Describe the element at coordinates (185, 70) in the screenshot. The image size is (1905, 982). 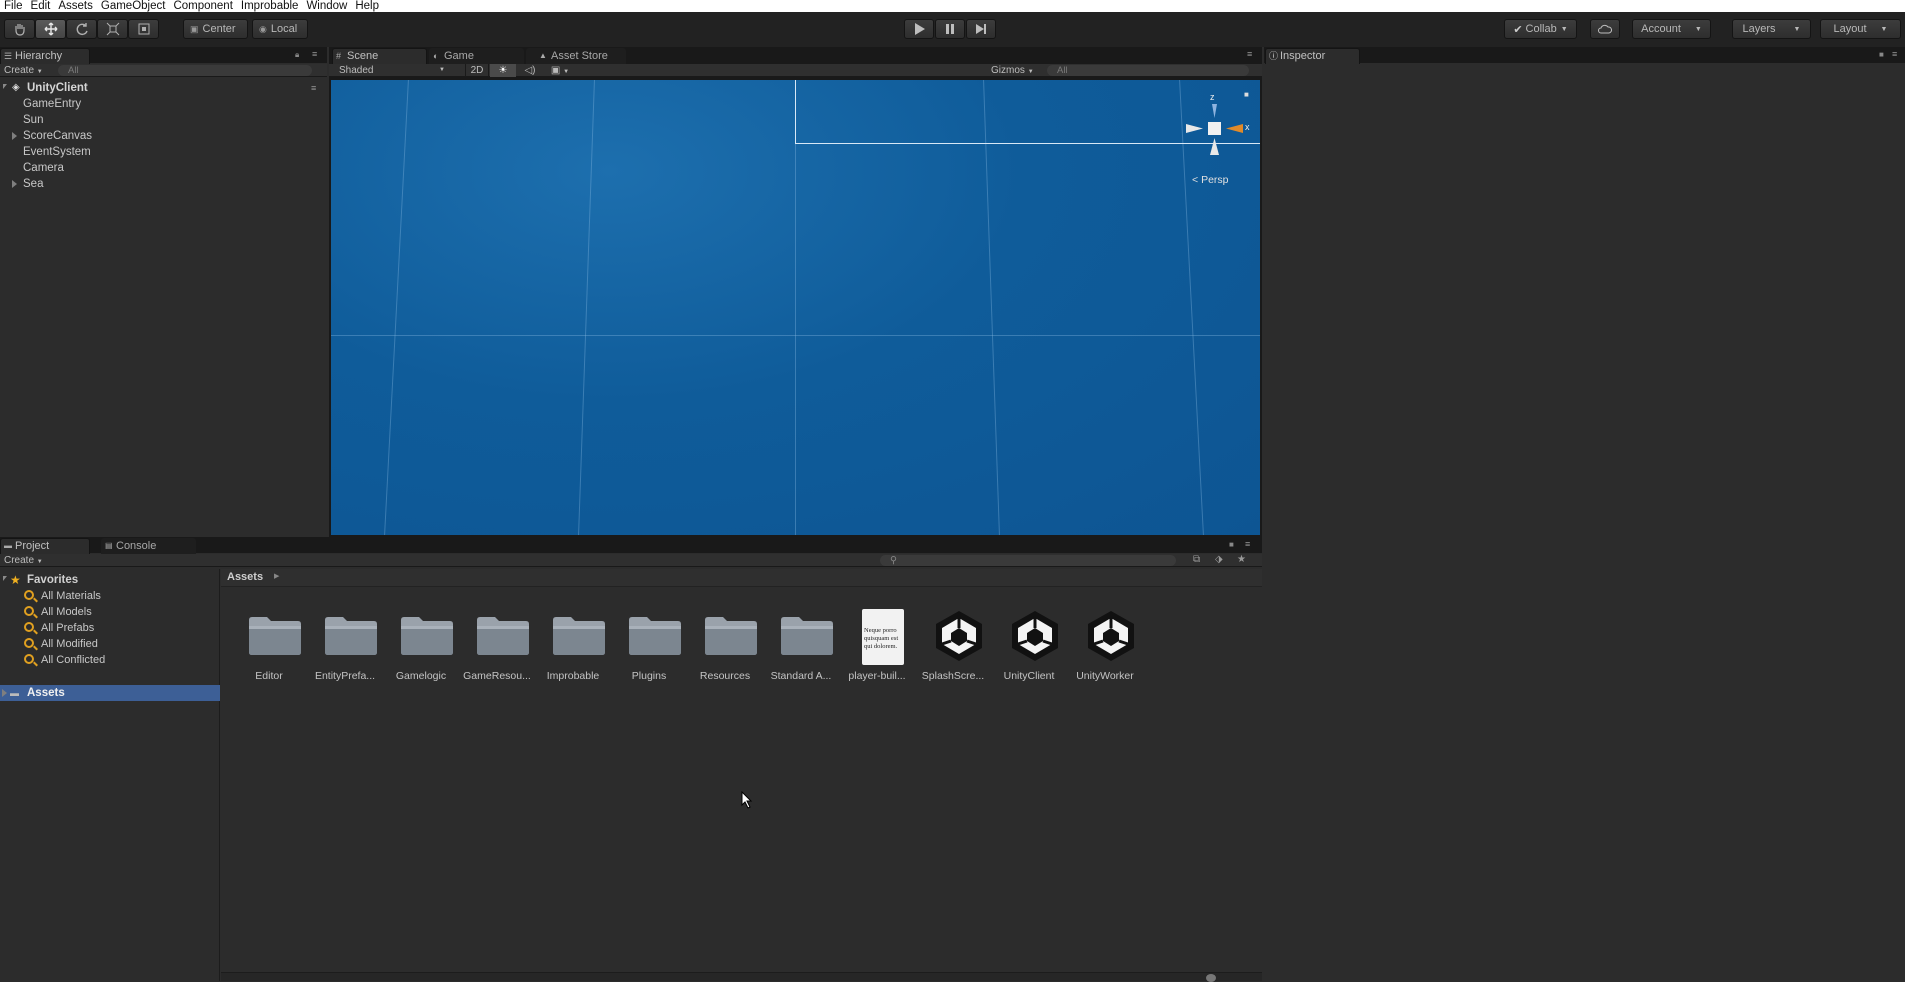
I see `hierarchy-search-input: All` at that location.